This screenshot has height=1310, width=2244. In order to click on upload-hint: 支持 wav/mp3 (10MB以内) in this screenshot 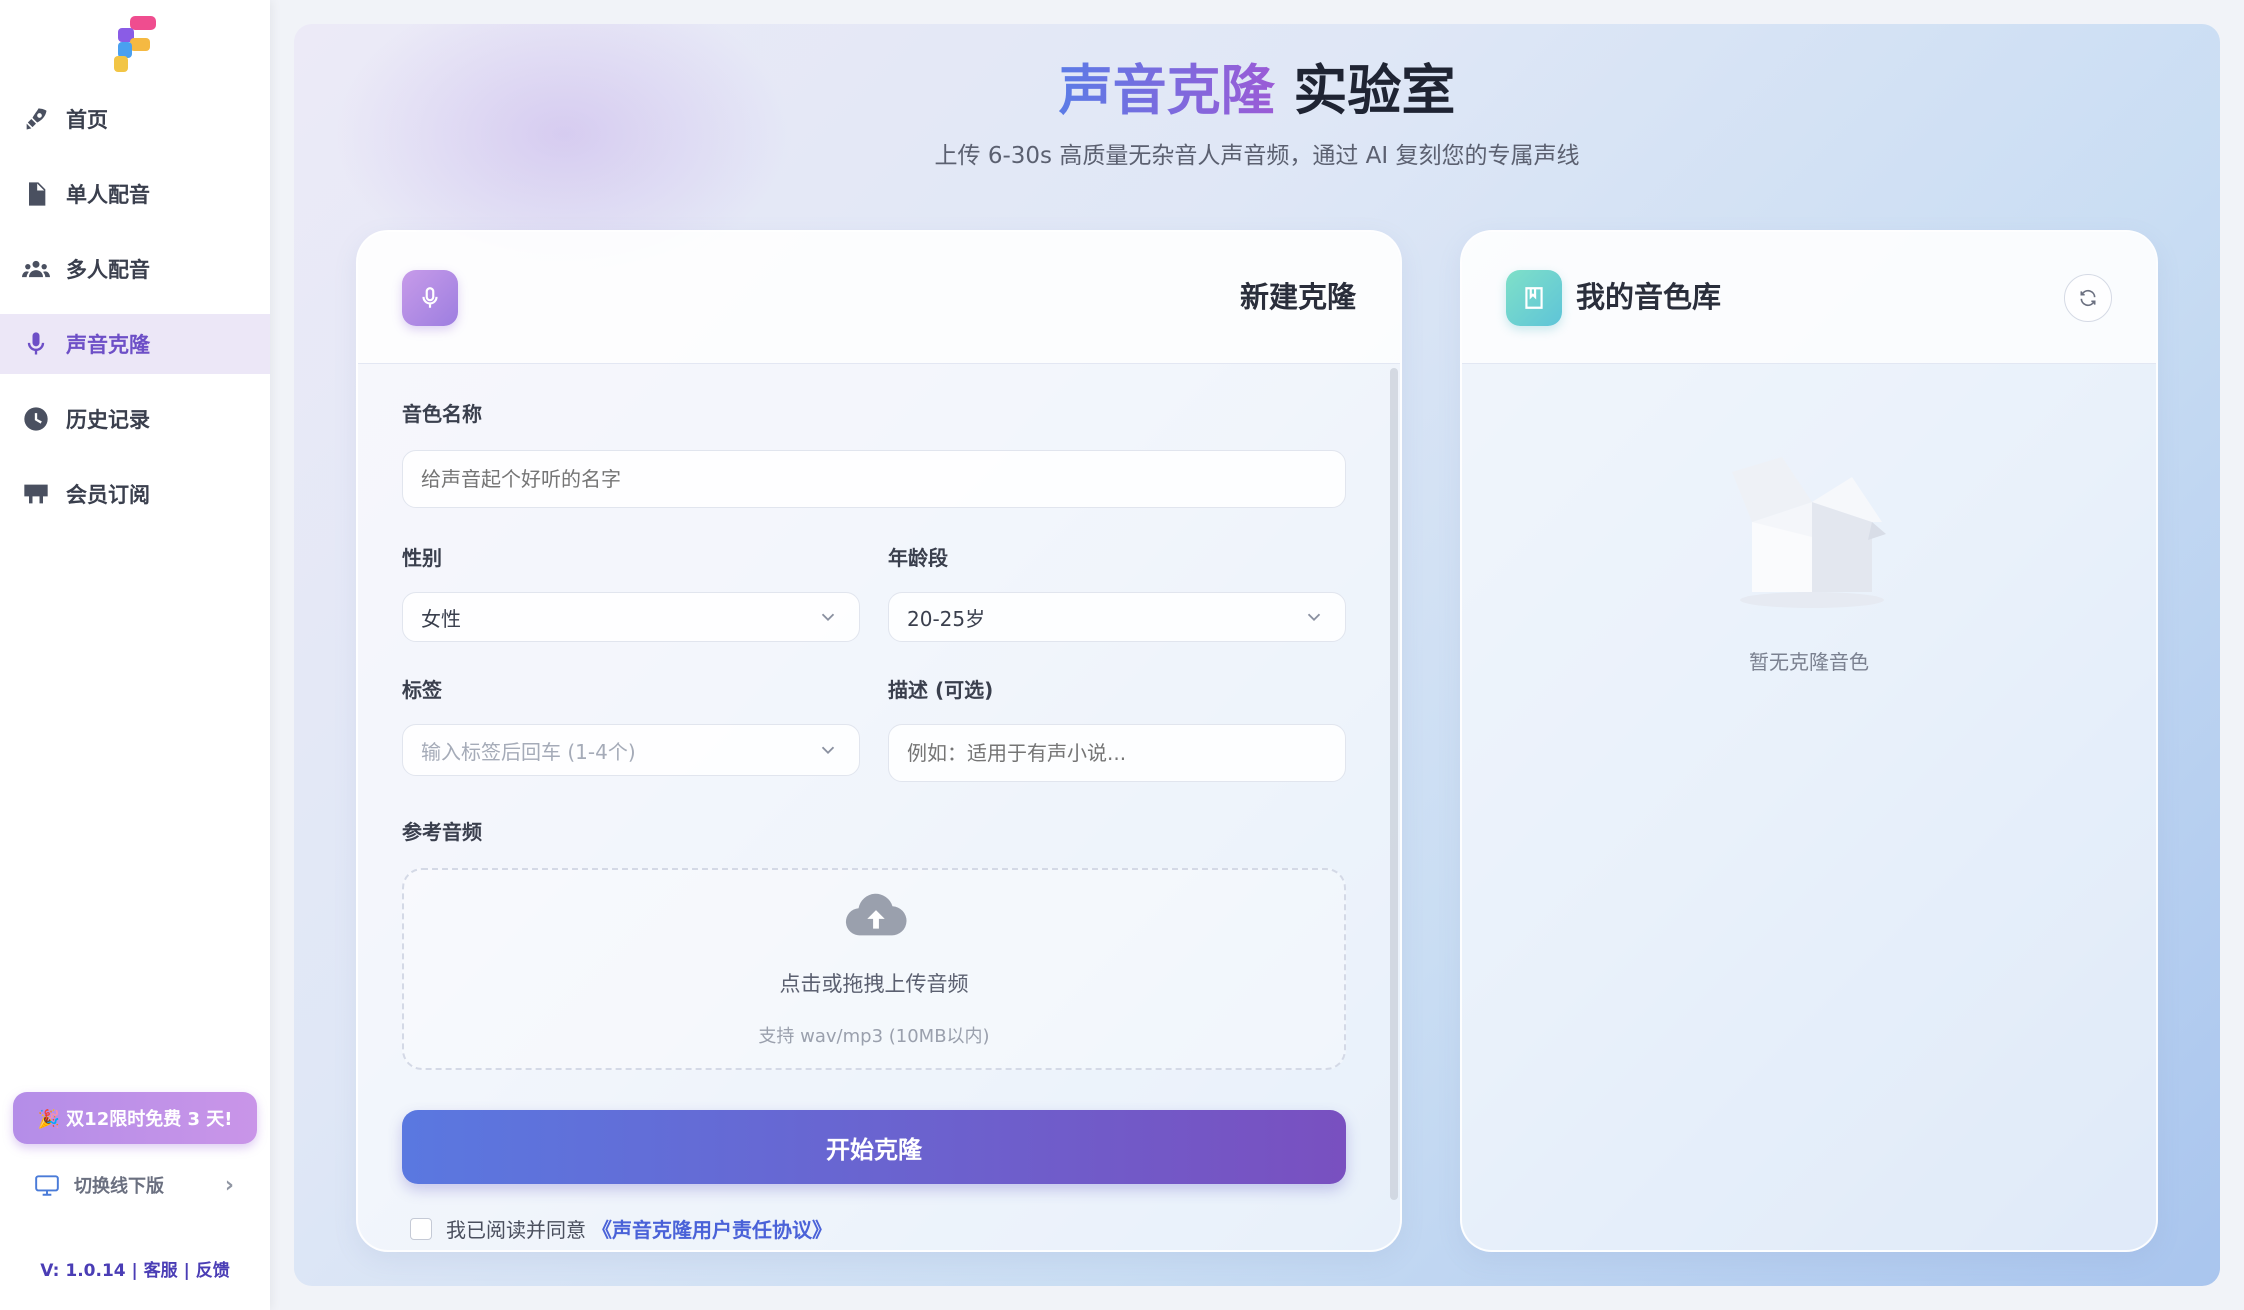, I will do `click(874, 1036)`.